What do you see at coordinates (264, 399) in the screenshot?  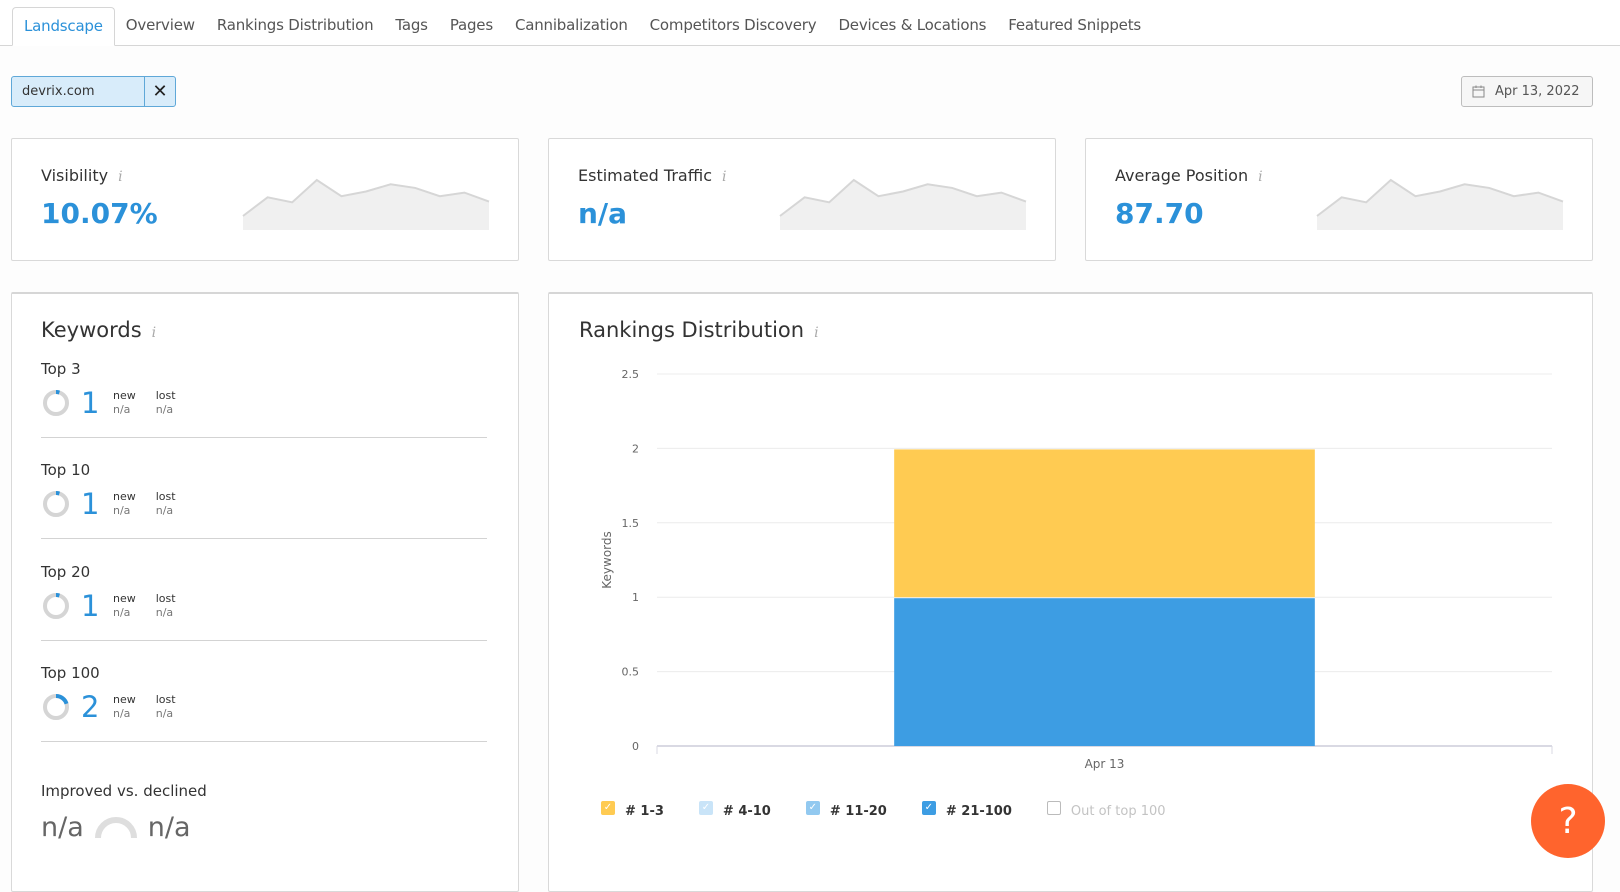 I see `keyword-row-top-3: Top 3 1 new n/a lost n/a` at bounding box center [264, 399].